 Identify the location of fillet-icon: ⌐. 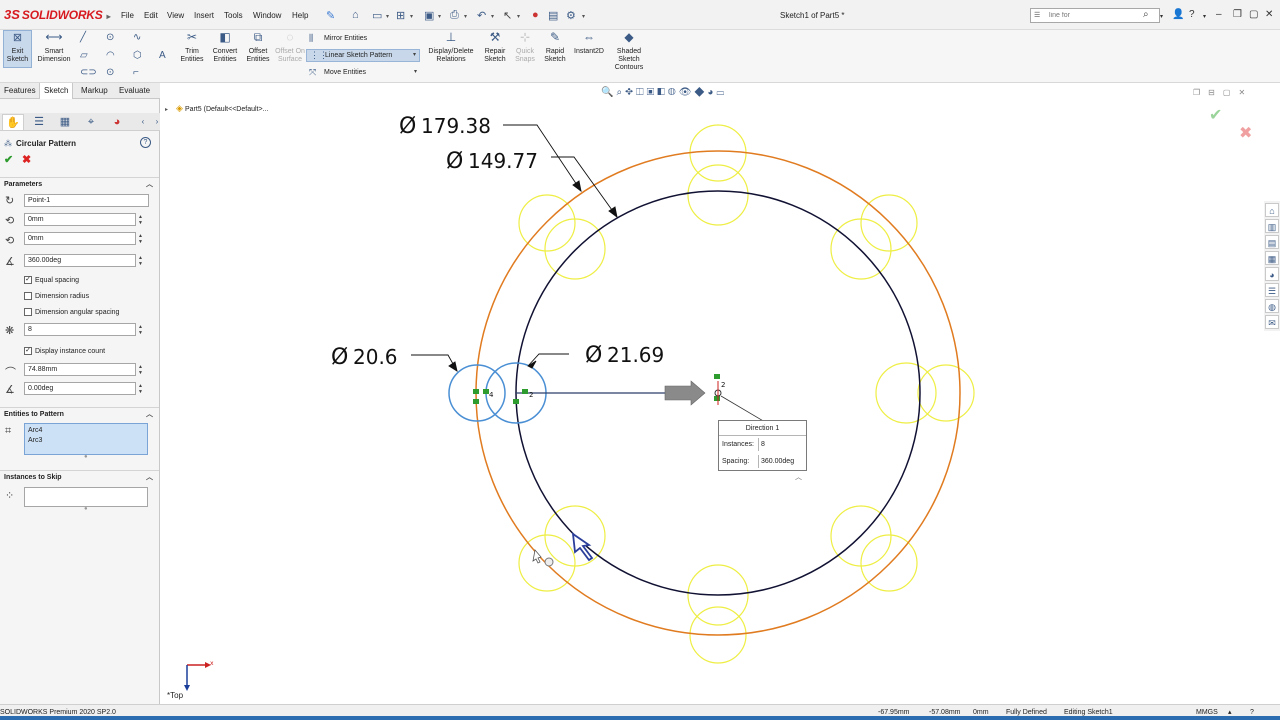
(136, 72).